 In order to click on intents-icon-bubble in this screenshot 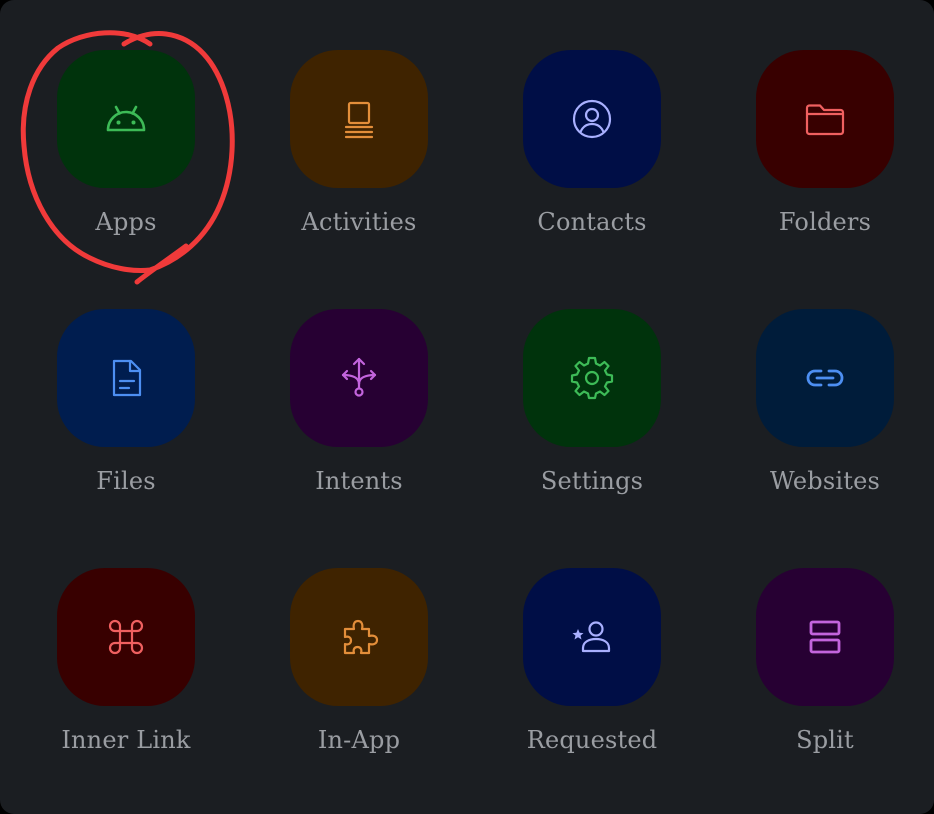, I will do `click(359, 378)`.